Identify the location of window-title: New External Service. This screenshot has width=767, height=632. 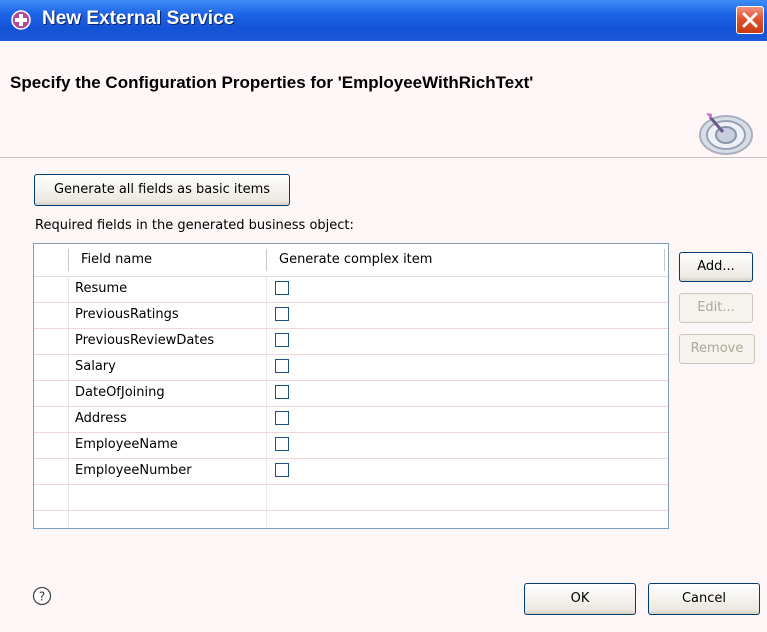
(138, 18).